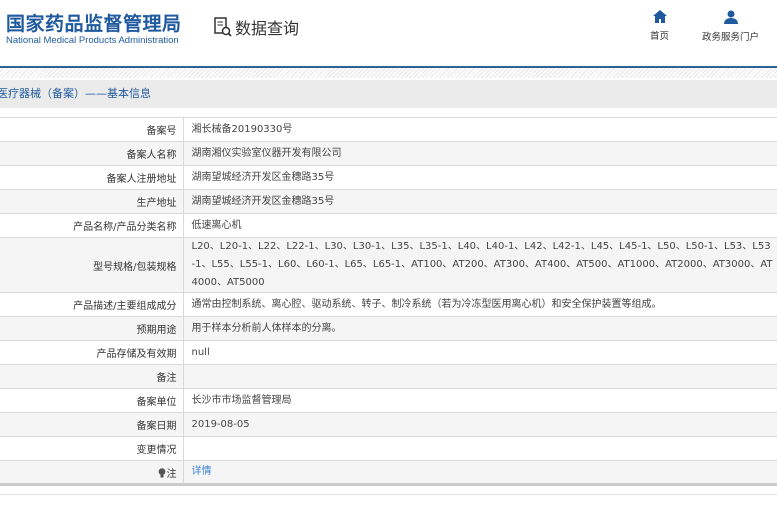 The height and width of the screenshot is (505, 777). I want to click on row-label: 注, so click(92, 473).